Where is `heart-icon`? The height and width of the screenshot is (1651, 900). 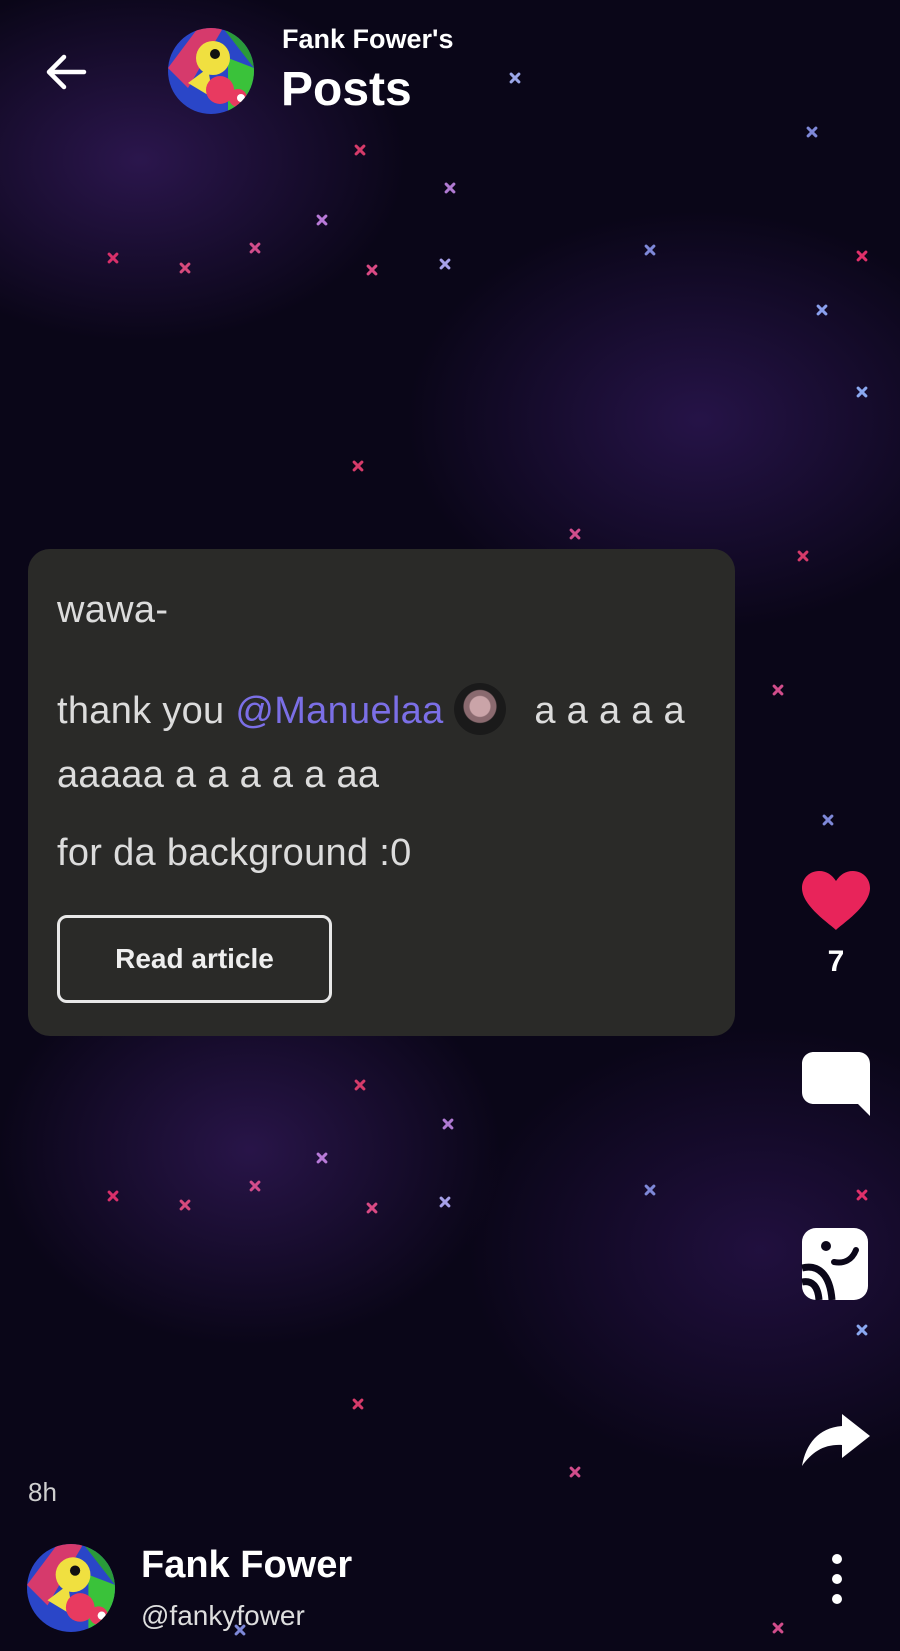 heart-icon is located at coordinates (836, 900).